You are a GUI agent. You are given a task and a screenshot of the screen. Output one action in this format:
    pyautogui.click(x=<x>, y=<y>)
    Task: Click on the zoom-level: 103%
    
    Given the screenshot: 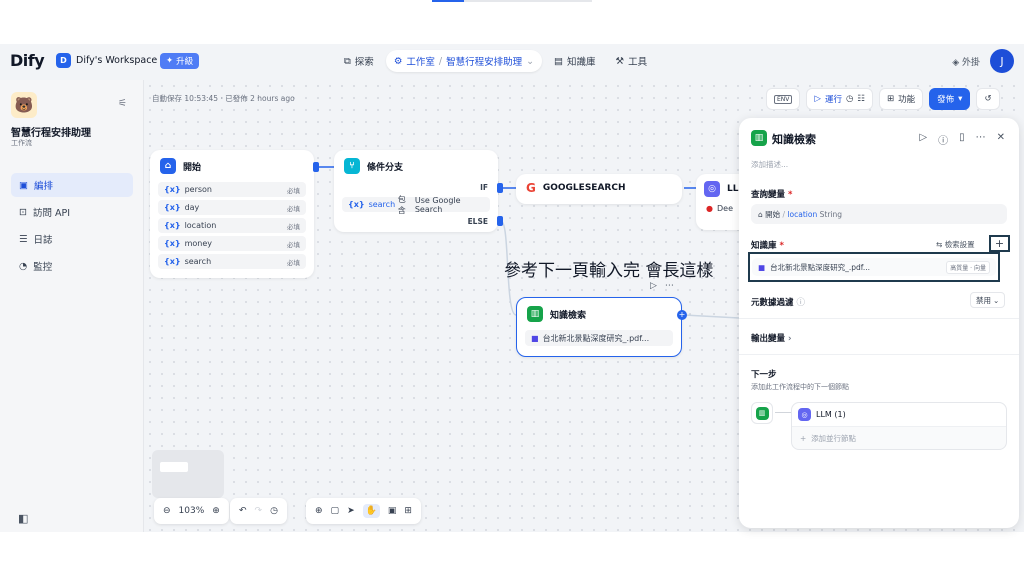 What is the action you would take?
    pyautogui.click(x=192, y=511)
    